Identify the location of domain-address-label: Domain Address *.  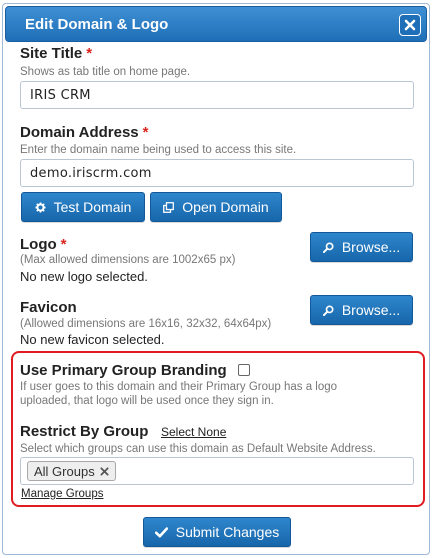
(84, 132).